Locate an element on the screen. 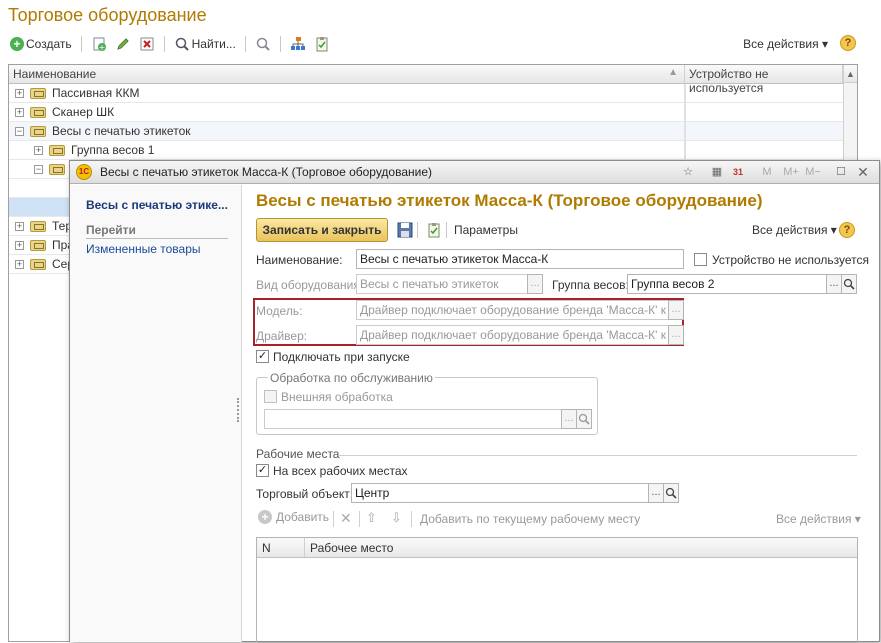  list-item: + Группа весов 1 is located at coordinates (433, 150).